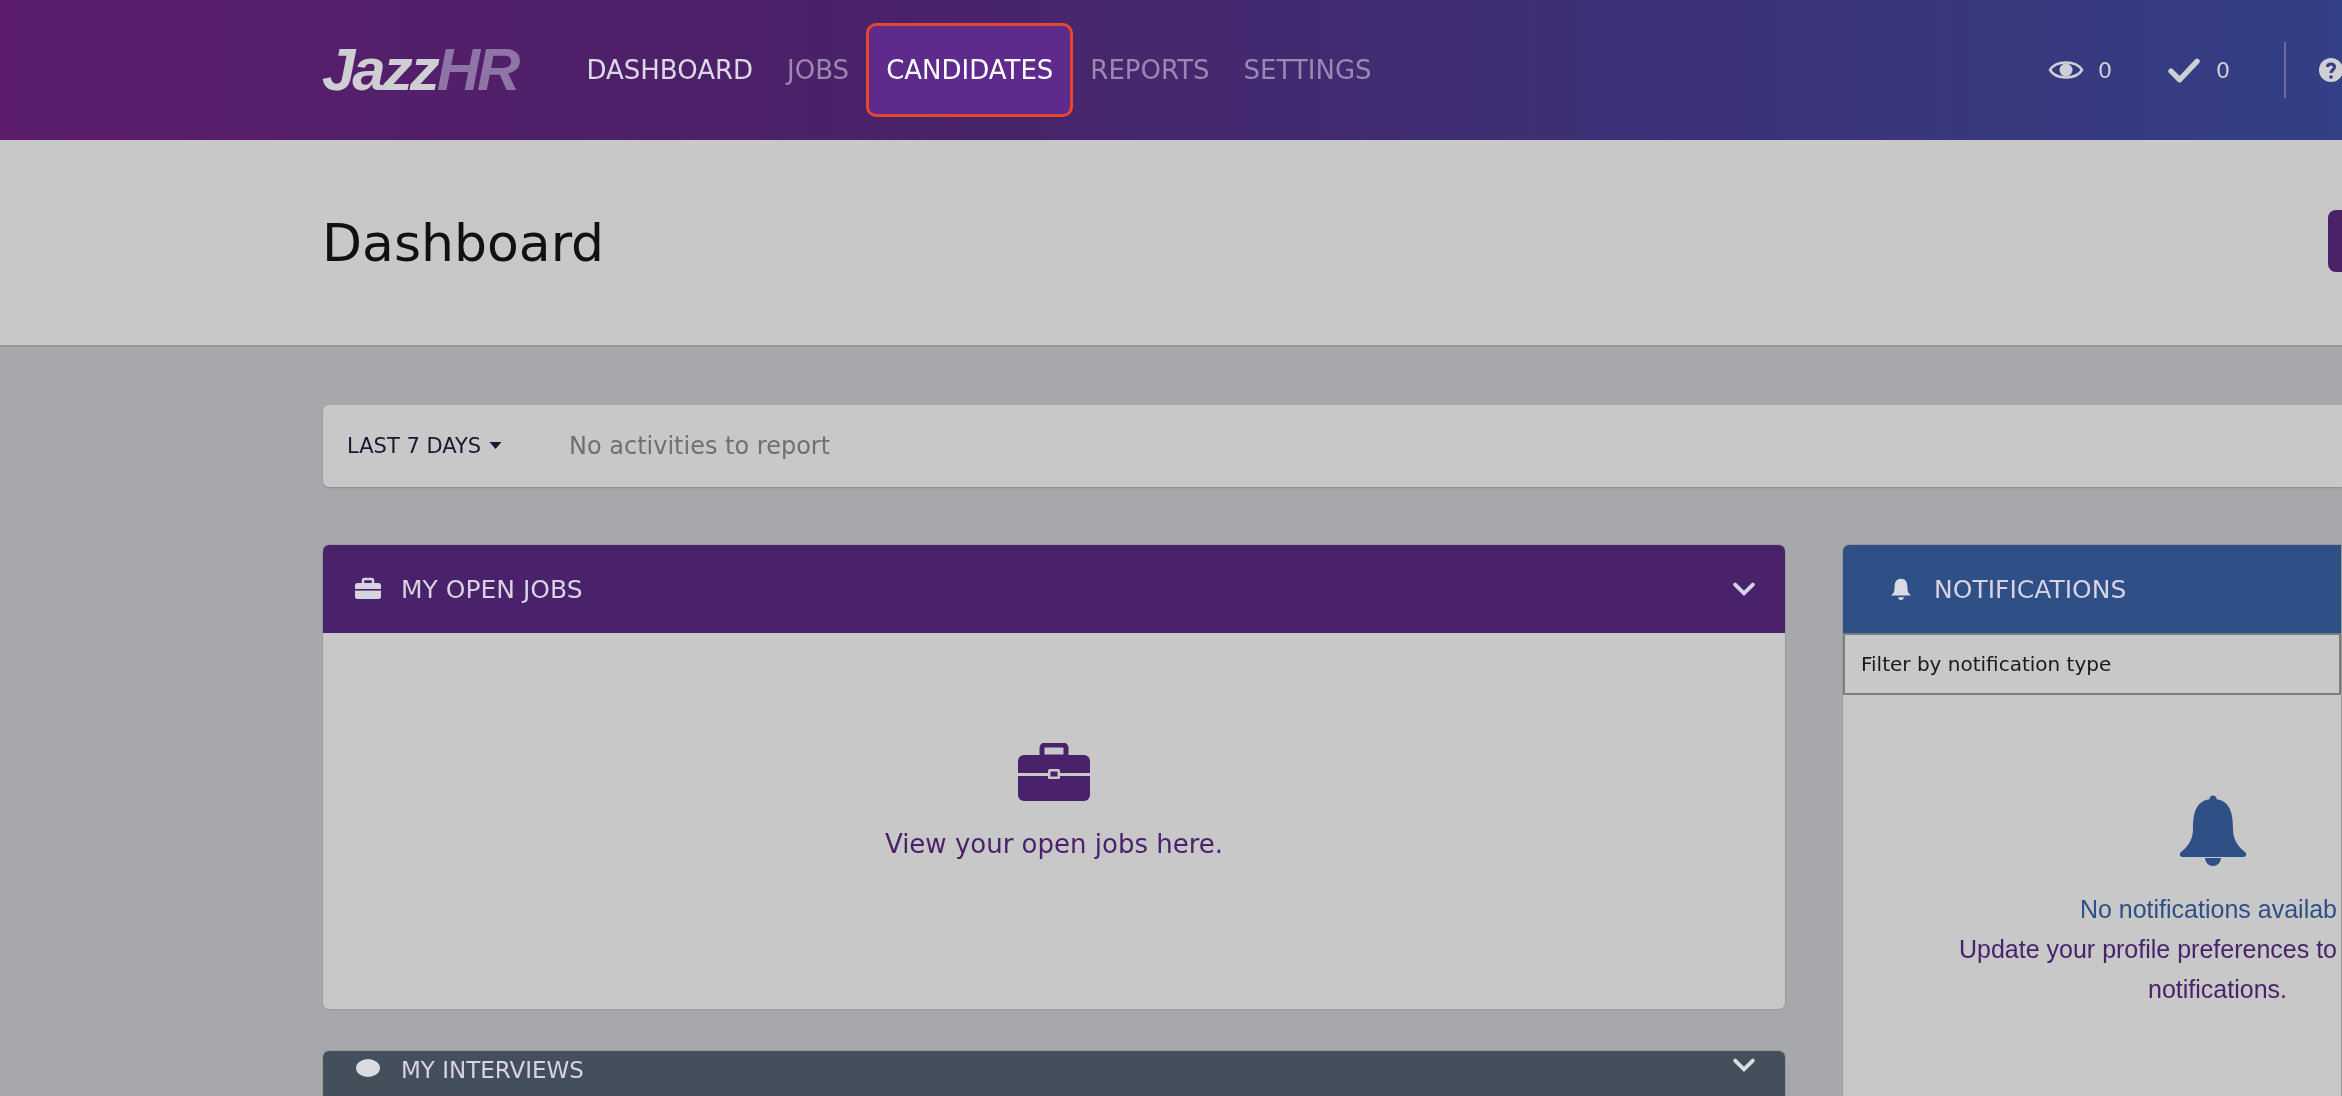 This screenshot has height=1096, width=2342. What do you see at coordinates (492, 1070) in the screenshot?
I see `panel-title: MY INTERVIEWS` at bounding box center [492, 1070].